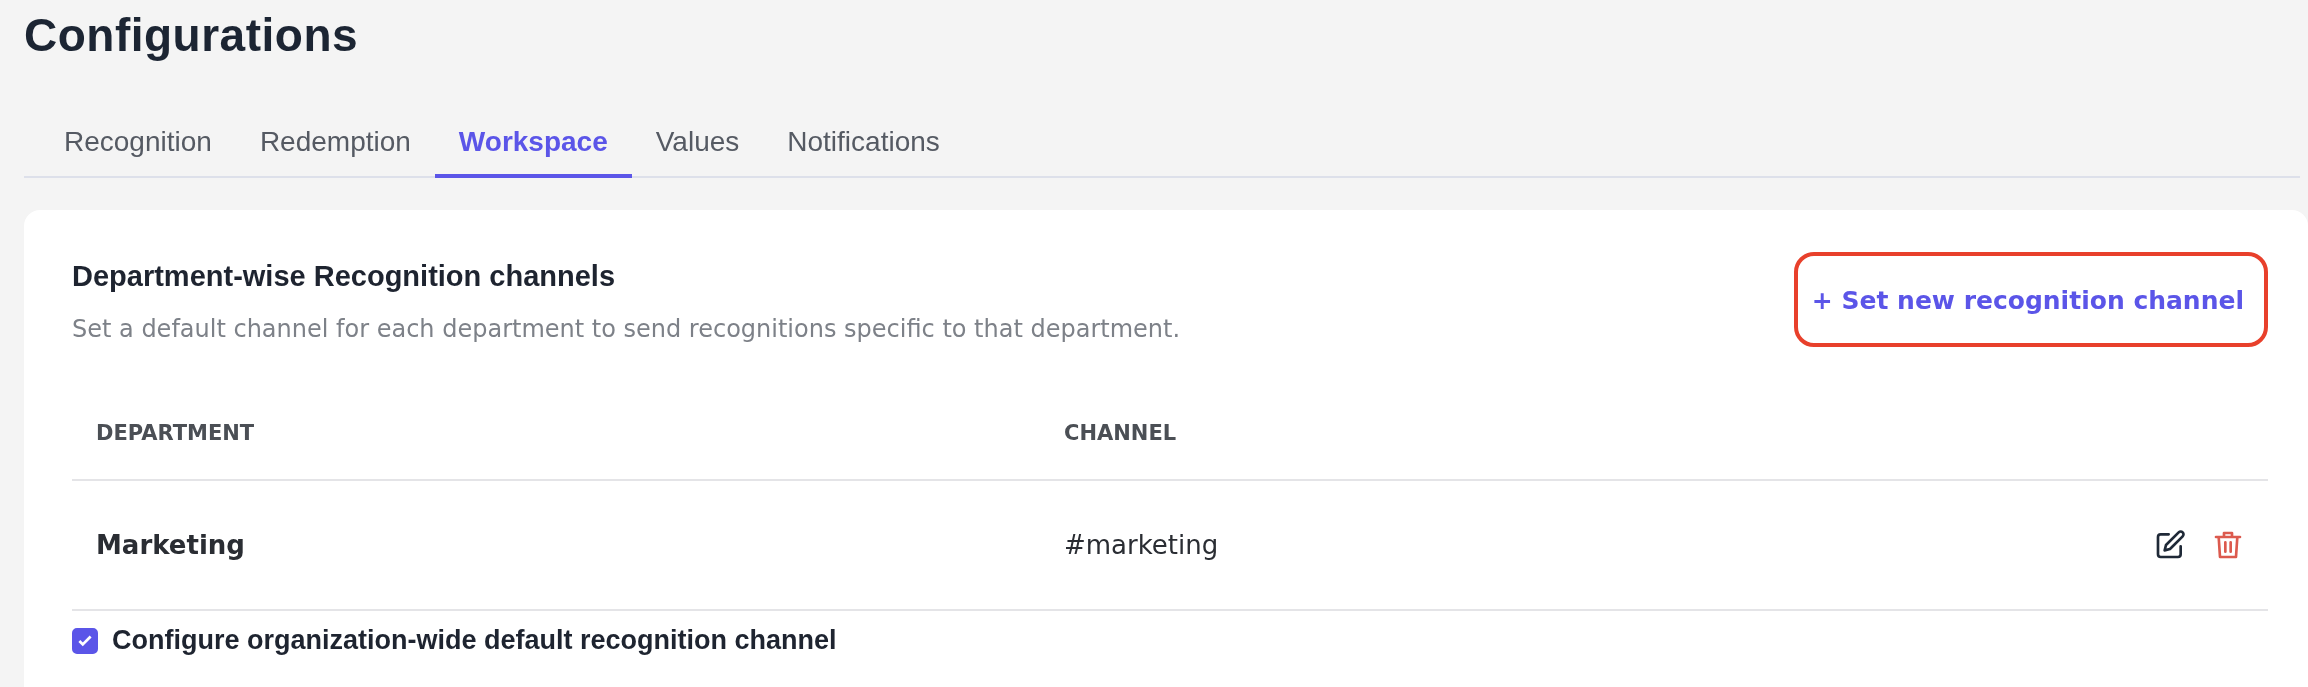  What do you see at coordinates (533, 146) in the screenshot?
I see `tab: Workspace` at bounding box center [533, 146].